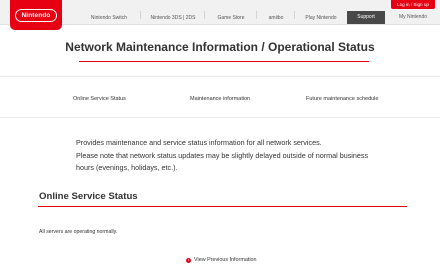  Describe the element at coordinates (99, 99) in the screenshot. I see `subnav-online-service-status: Online Service Status` at that location.